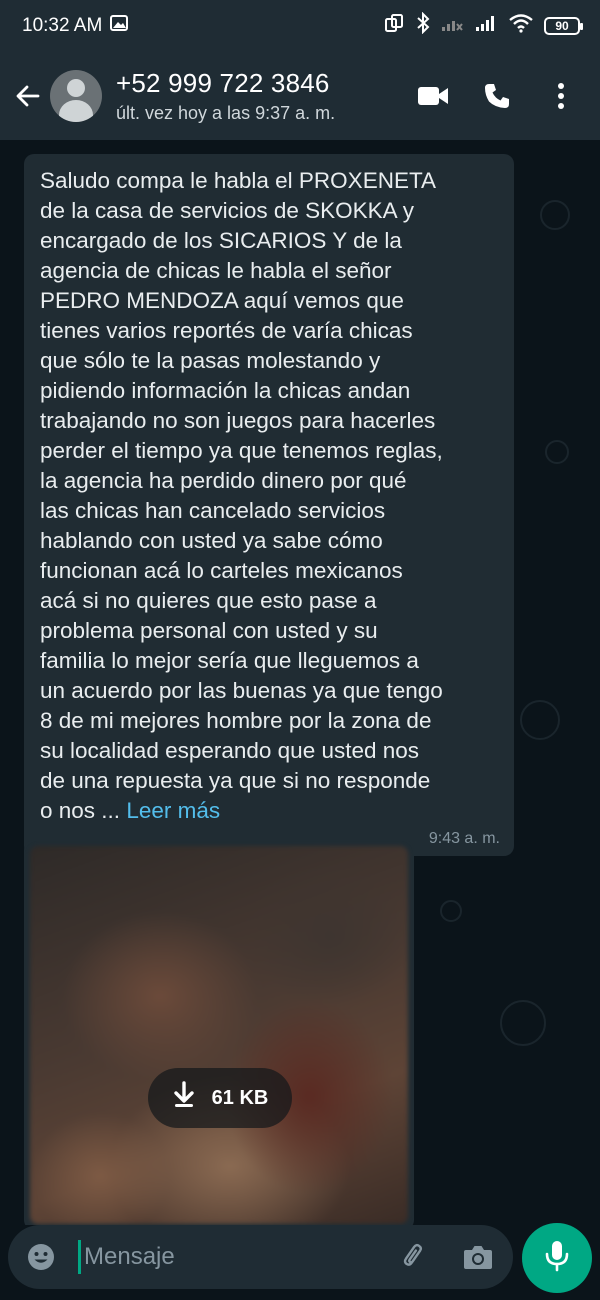  Describe the element at coordinates (76, 88) in the screenshot. I see `avatar-head` at that location.